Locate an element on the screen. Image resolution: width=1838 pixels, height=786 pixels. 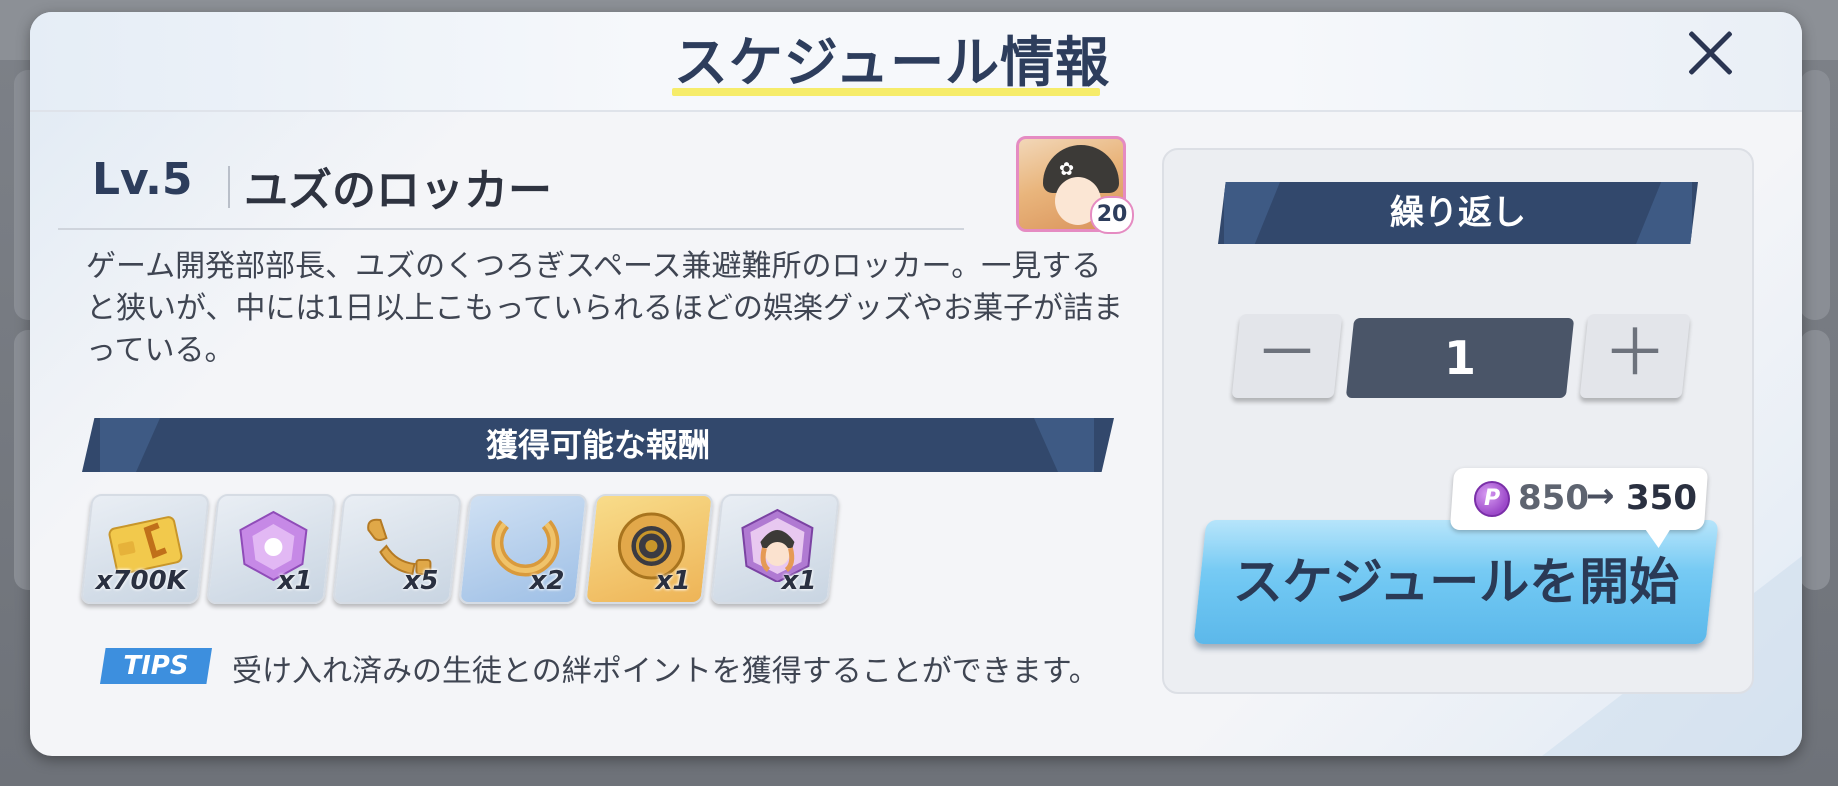
hair-flower-icon: ✿ is located at coordinates (1067, 169).